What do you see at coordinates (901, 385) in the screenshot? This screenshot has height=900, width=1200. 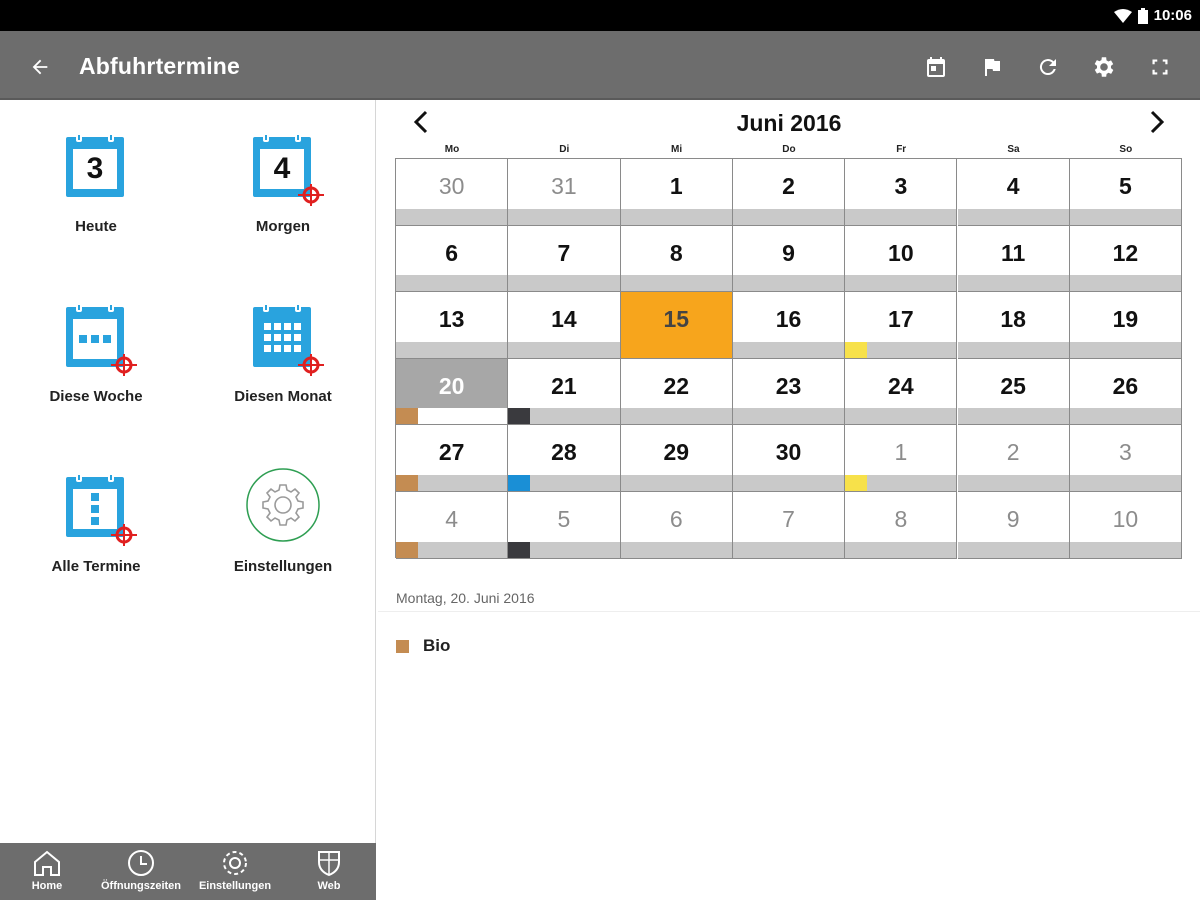 I see `day-number: 24` at bounding box center [901, 385].